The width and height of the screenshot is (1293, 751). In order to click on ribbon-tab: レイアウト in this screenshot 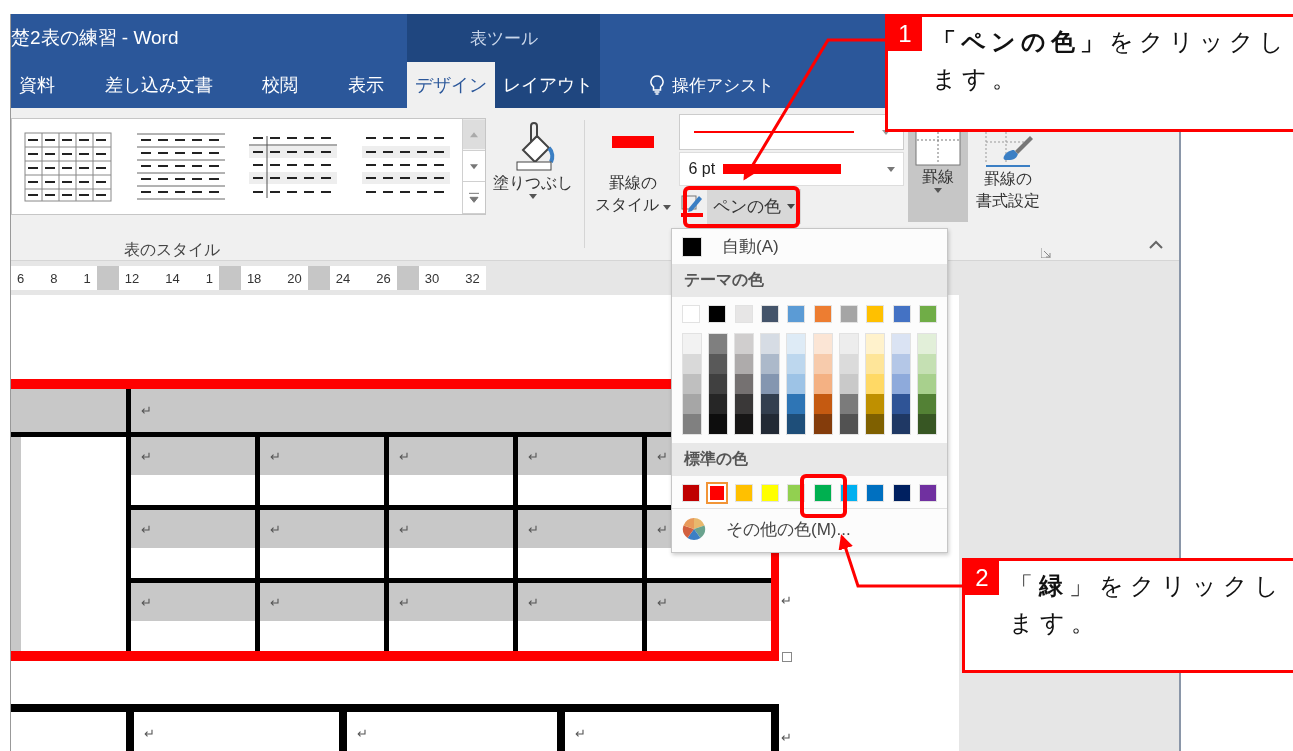, I will do `click(548, 85)`.